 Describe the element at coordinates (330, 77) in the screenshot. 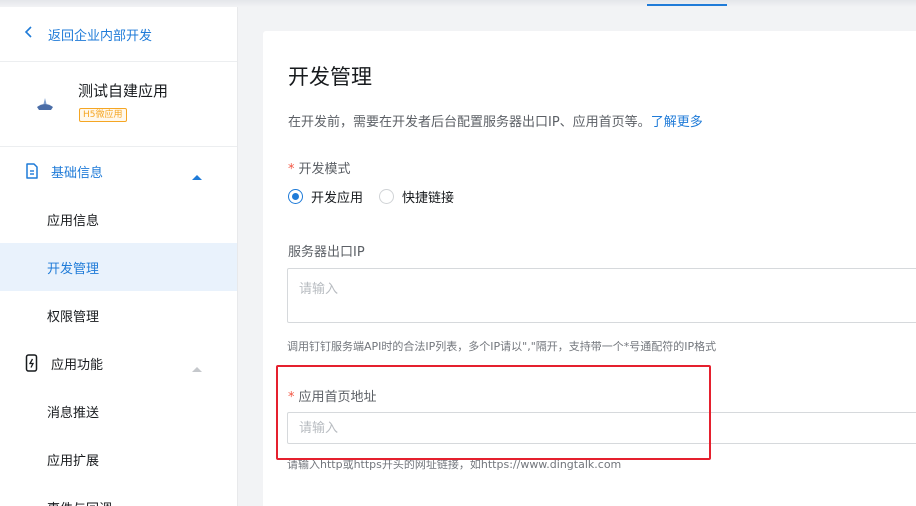

I see `page-title: 开发管理` at that location.